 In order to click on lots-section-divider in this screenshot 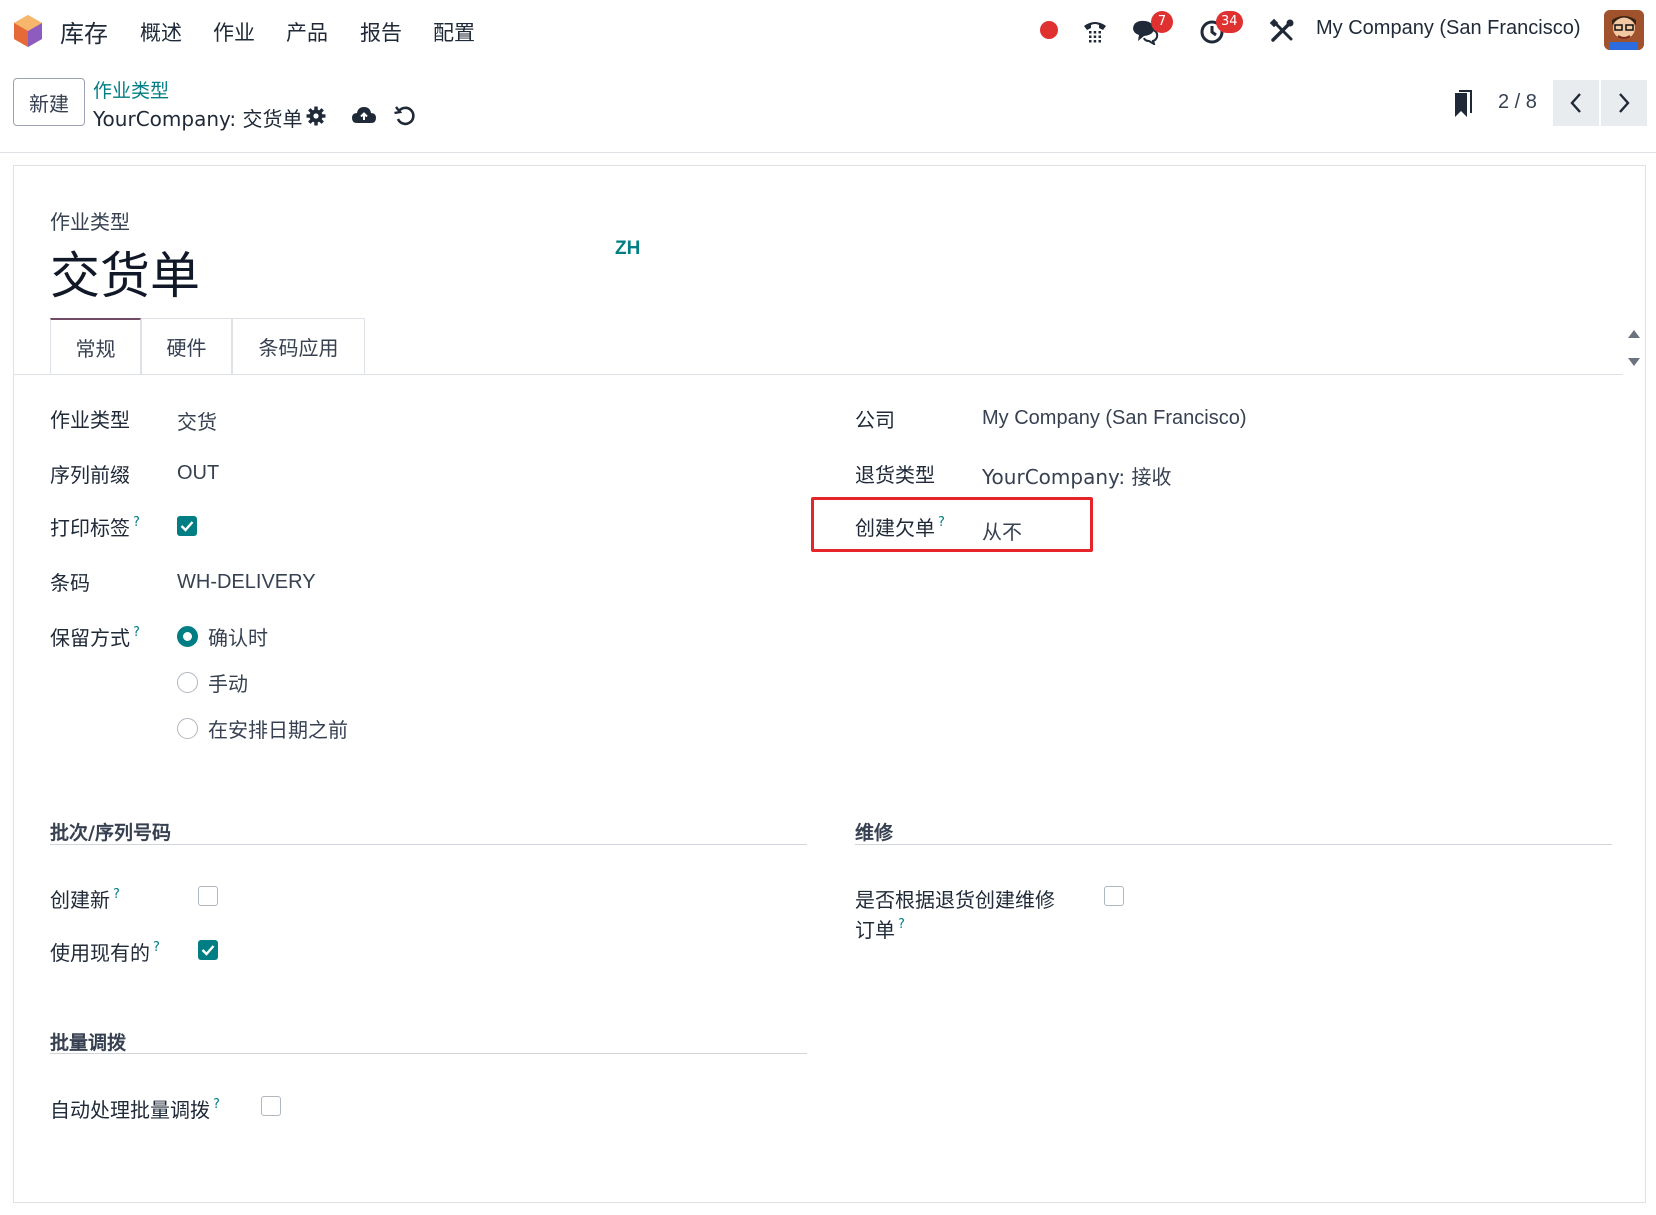, I will do `click(428, 844)`.